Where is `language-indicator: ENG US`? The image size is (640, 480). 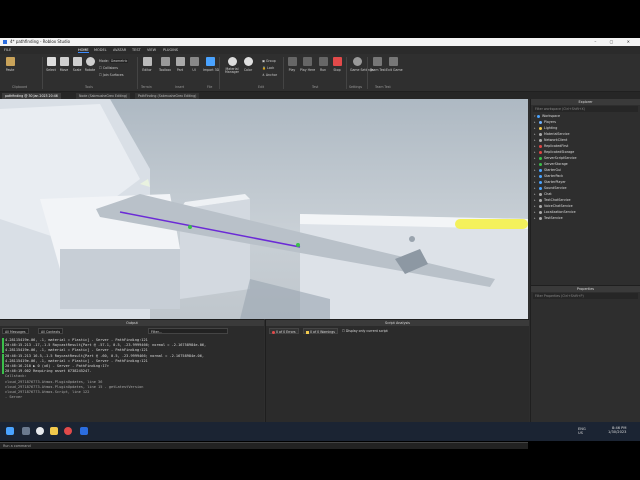
language-indicator: ENG US is located at coordinates (582, 431).